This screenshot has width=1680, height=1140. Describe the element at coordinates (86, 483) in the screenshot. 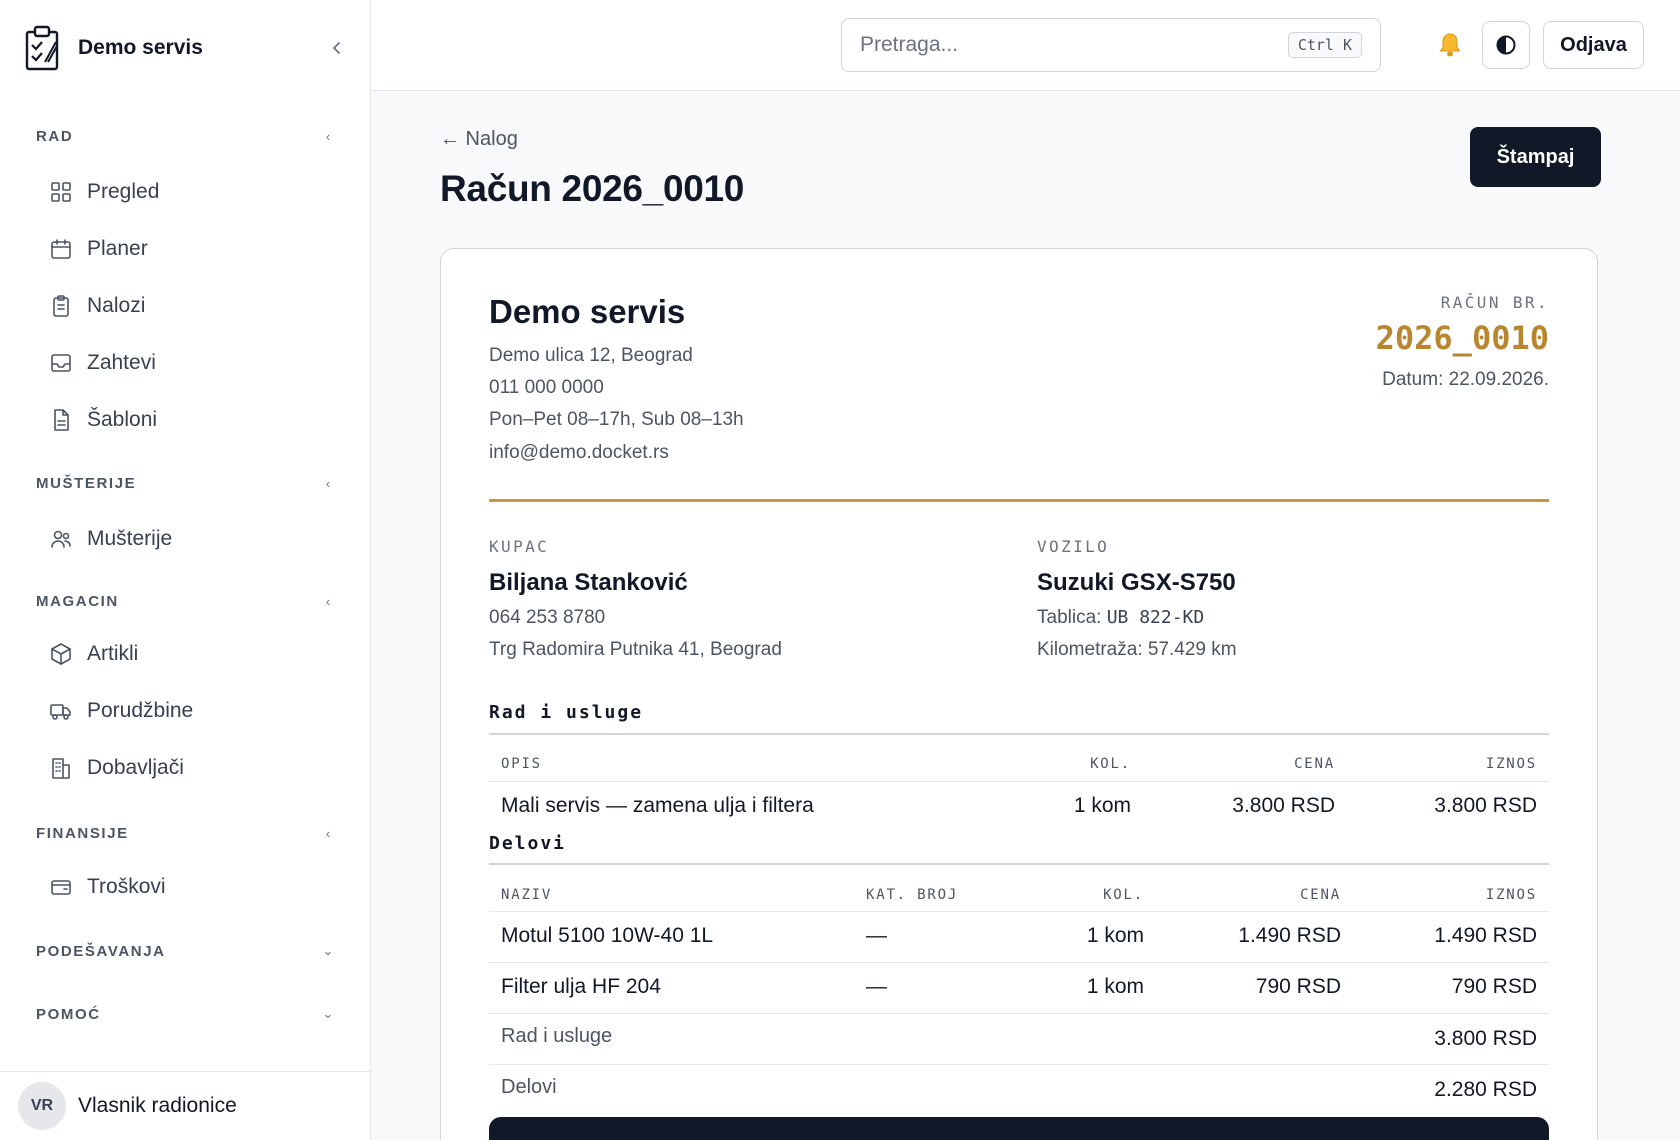

I see `section-title: MUŠTERIJE` at that location.